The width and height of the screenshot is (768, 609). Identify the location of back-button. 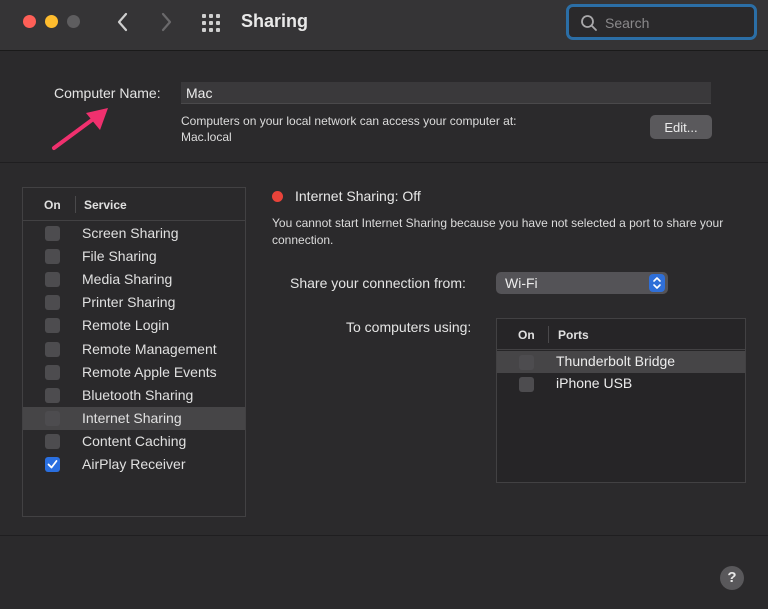
(123, 22).